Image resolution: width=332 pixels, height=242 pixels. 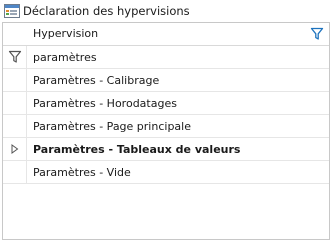 I want to click on row-label: Paramètres - Vide, so click(x=82, y=172).